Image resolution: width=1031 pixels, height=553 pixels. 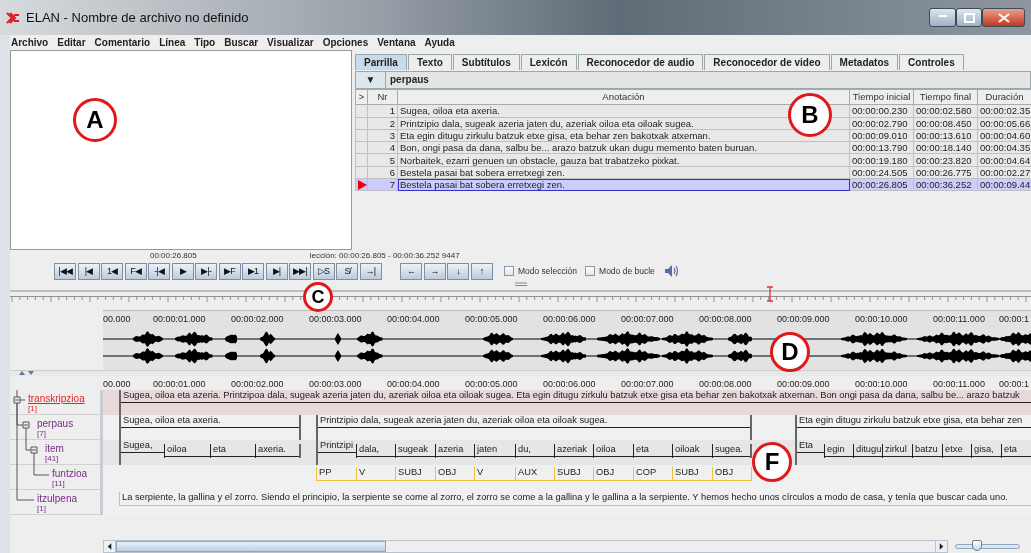 I want to click on tab: Controles, so click(x=931, y=62).